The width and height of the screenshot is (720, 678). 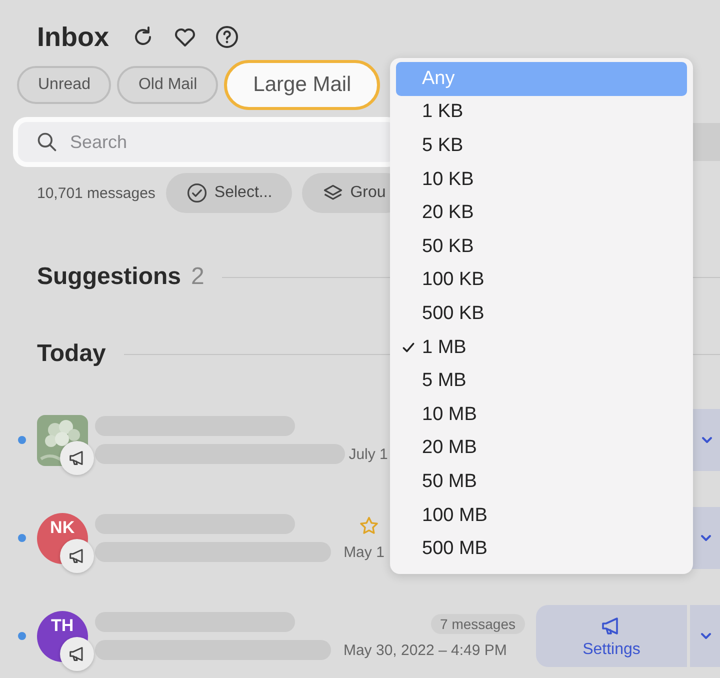 What do you see at coordinates (167, 85) in the screenshot?
I see `filter-chip: Old Mail` at bounding box center [167, 85].